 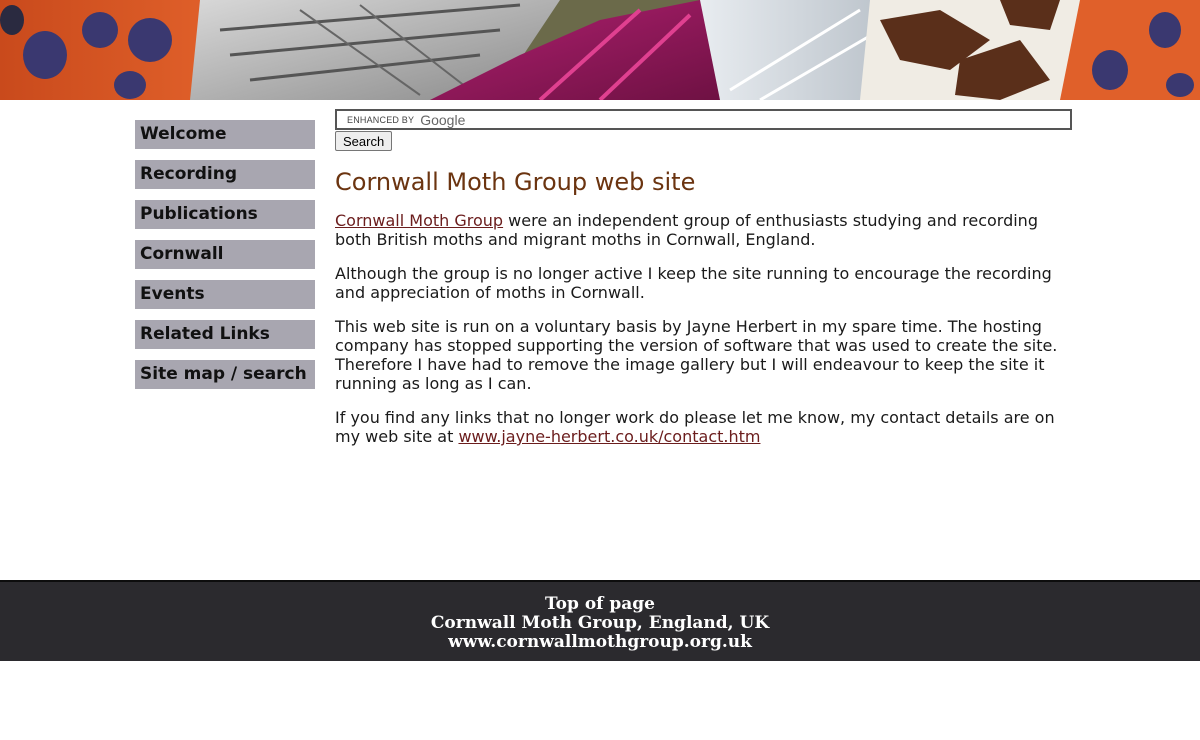 What do you see at coordinates (515, 182) in the screenshot?
I see `page-title: Cornwall Moth Group web site` at bounding box center [515, 182].